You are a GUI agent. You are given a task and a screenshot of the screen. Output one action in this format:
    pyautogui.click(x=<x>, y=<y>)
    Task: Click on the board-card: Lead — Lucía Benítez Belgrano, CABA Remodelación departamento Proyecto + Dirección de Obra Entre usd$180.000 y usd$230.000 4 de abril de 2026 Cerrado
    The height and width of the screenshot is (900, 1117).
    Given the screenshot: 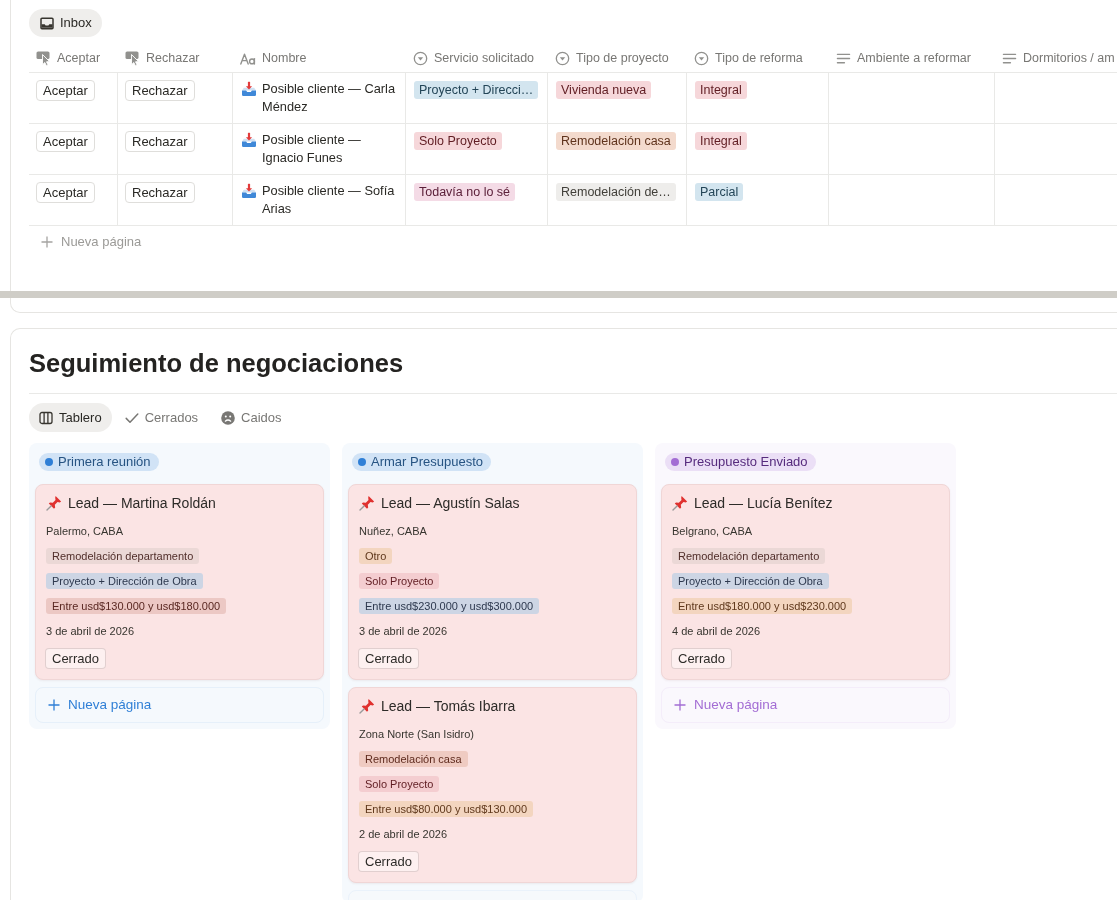 What is the action you would take?
    pyautogui.click(x=805, y=582)
    